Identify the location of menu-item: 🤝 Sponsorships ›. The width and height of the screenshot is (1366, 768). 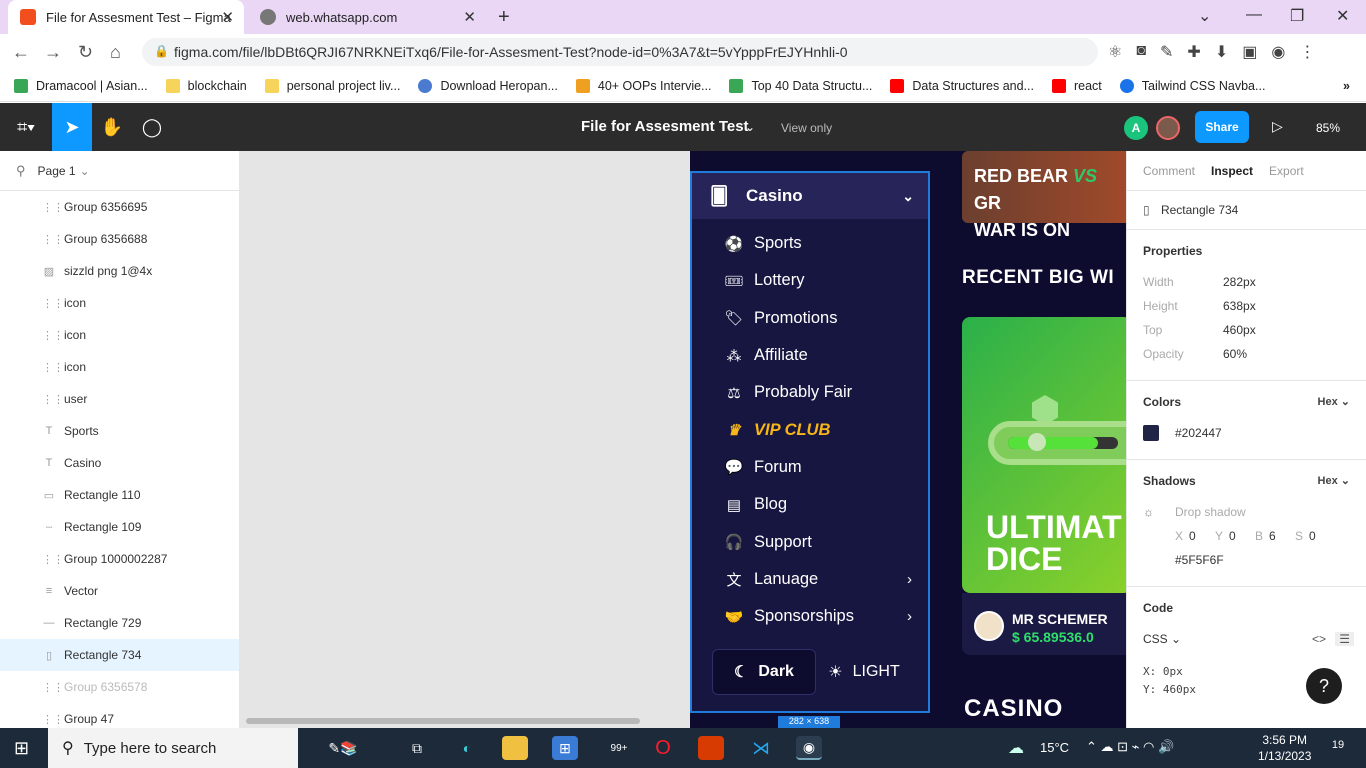
(810, 616).